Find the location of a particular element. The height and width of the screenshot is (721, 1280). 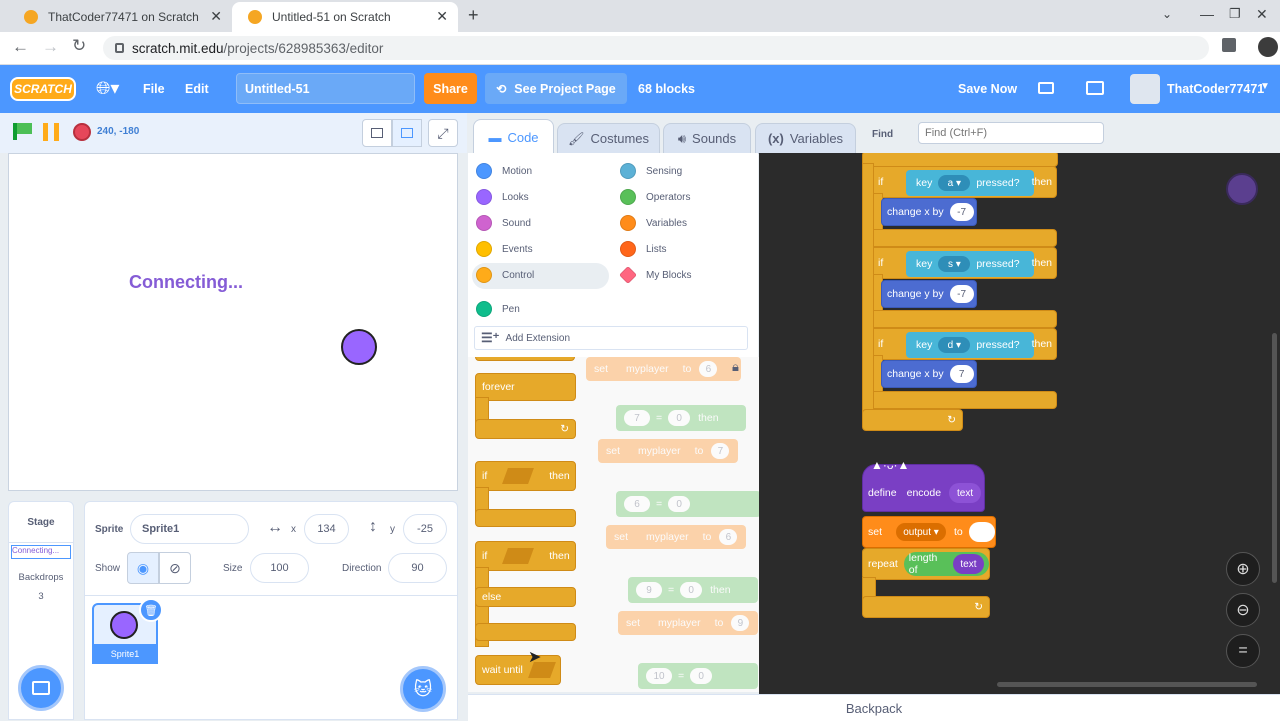

account-caret-icon: ▼ is located at coordinates (1265, 86).